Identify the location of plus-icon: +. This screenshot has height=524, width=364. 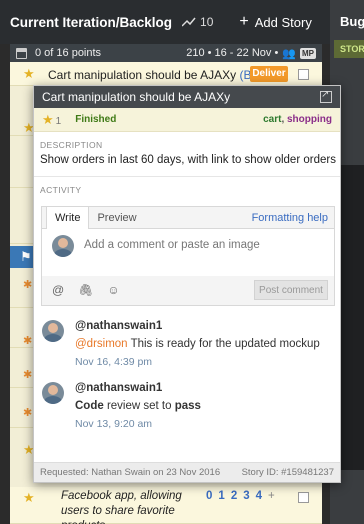
(244, 21).